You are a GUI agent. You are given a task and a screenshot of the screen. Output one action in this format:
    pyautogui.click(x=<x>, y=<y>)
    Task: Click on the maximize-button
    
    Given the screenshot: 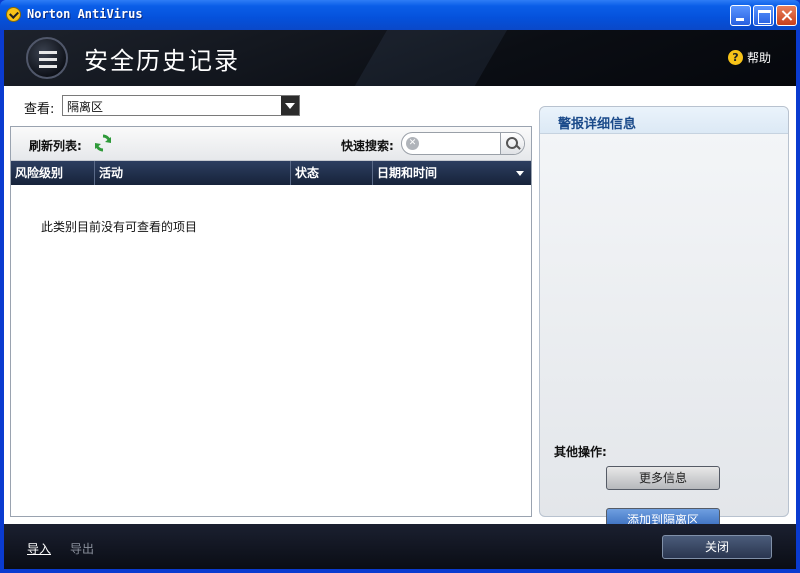 What is the action you would take?
    pyautogui.click(x=763, y=15)
    